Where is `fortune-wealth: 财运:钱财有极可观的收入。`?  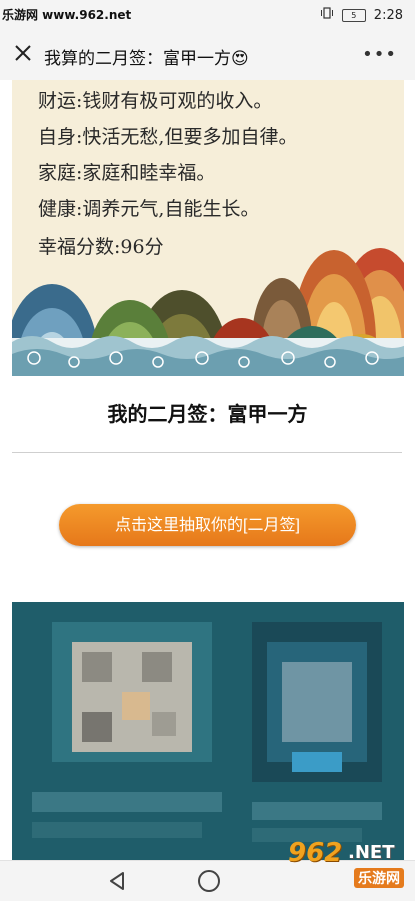
fortune-wealth: 财运:钱财有极可观的收入。 is located at coordinates (155, 101).